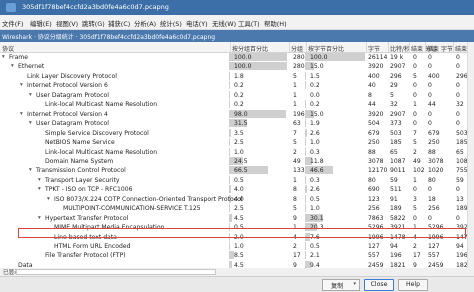  I want to click on bits-per-second-cell: 29, so click(394, 86).